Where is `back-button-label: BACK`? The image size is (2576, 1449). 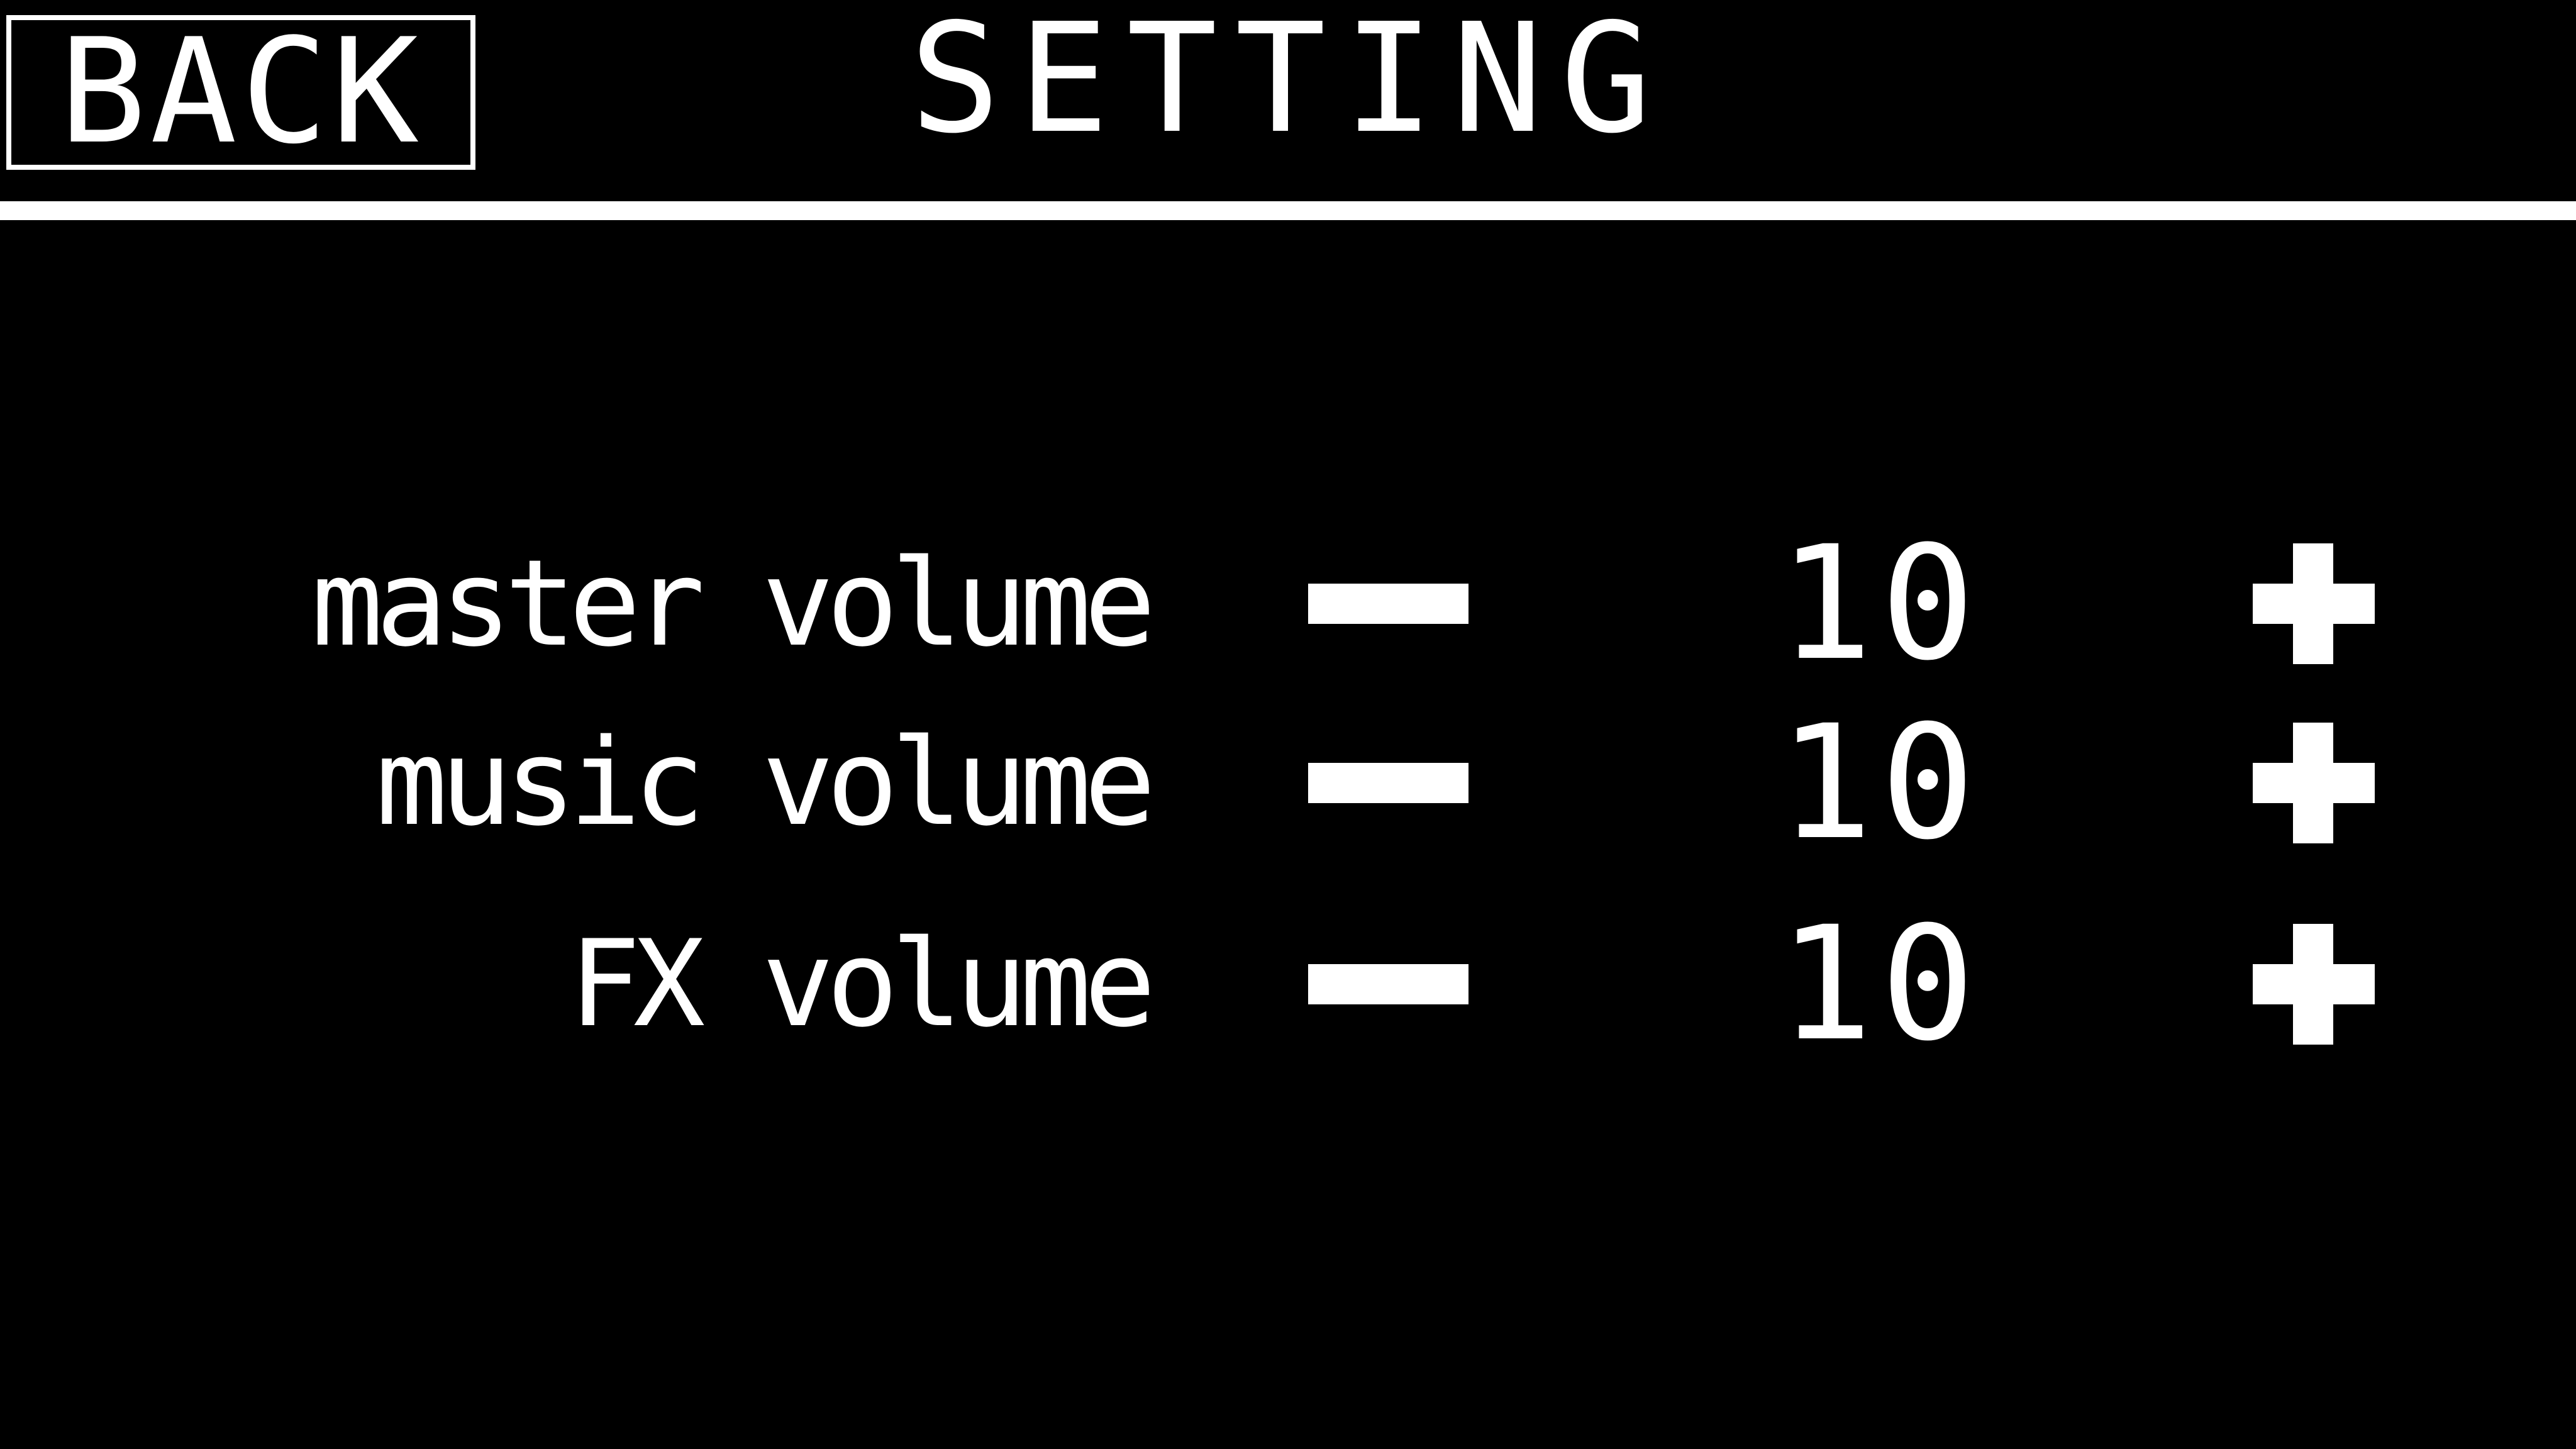 back-button-label: BACK is located at coordinates (241, 92).